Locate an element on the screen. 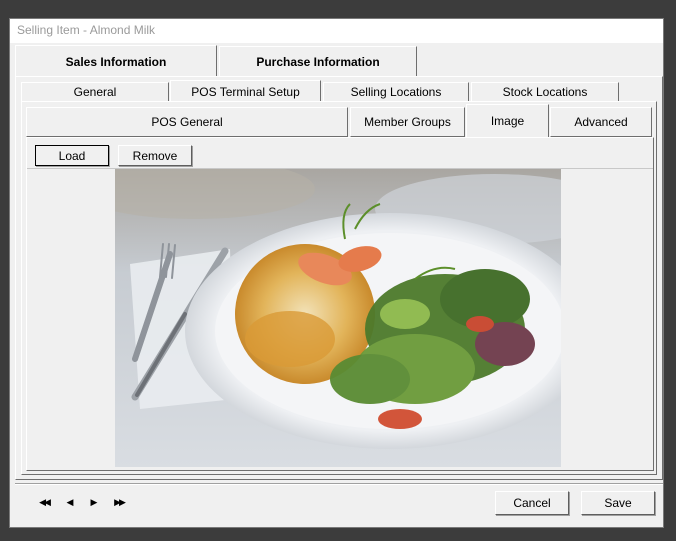  tab-member-groups-label: Member Groups is located at coordinates (407, 122).